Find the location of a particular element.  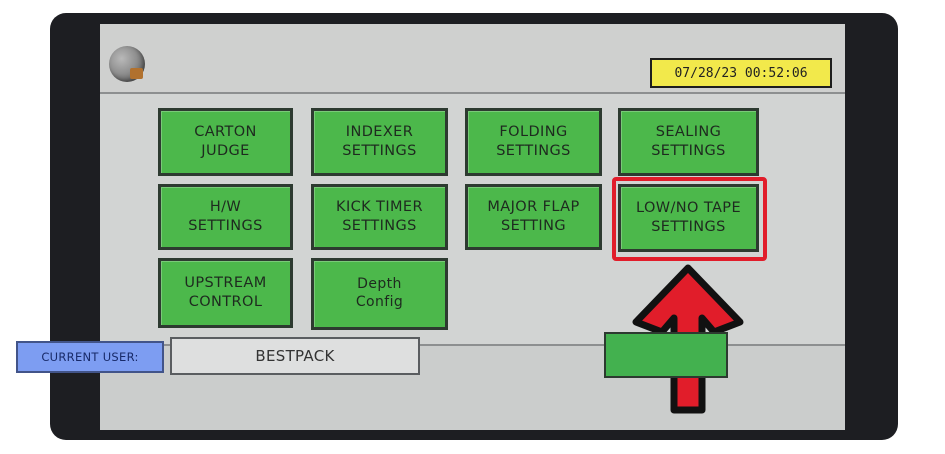

folding-settings-label: FOLDING SETTINGS is located at coordinates (533, 141).